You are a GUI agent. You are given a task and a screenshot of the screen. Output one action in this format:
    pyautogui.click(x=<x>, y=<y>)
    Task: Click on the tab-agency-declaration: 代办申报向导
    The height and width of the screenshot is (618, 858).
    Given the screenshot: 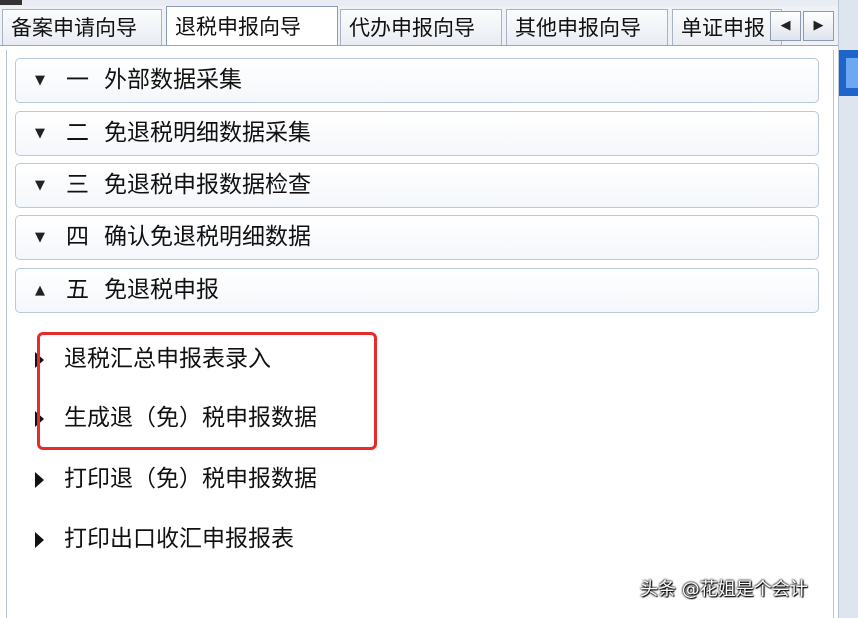 What is the action you would take?
    pyautogui.click(x=421, y=27)
    